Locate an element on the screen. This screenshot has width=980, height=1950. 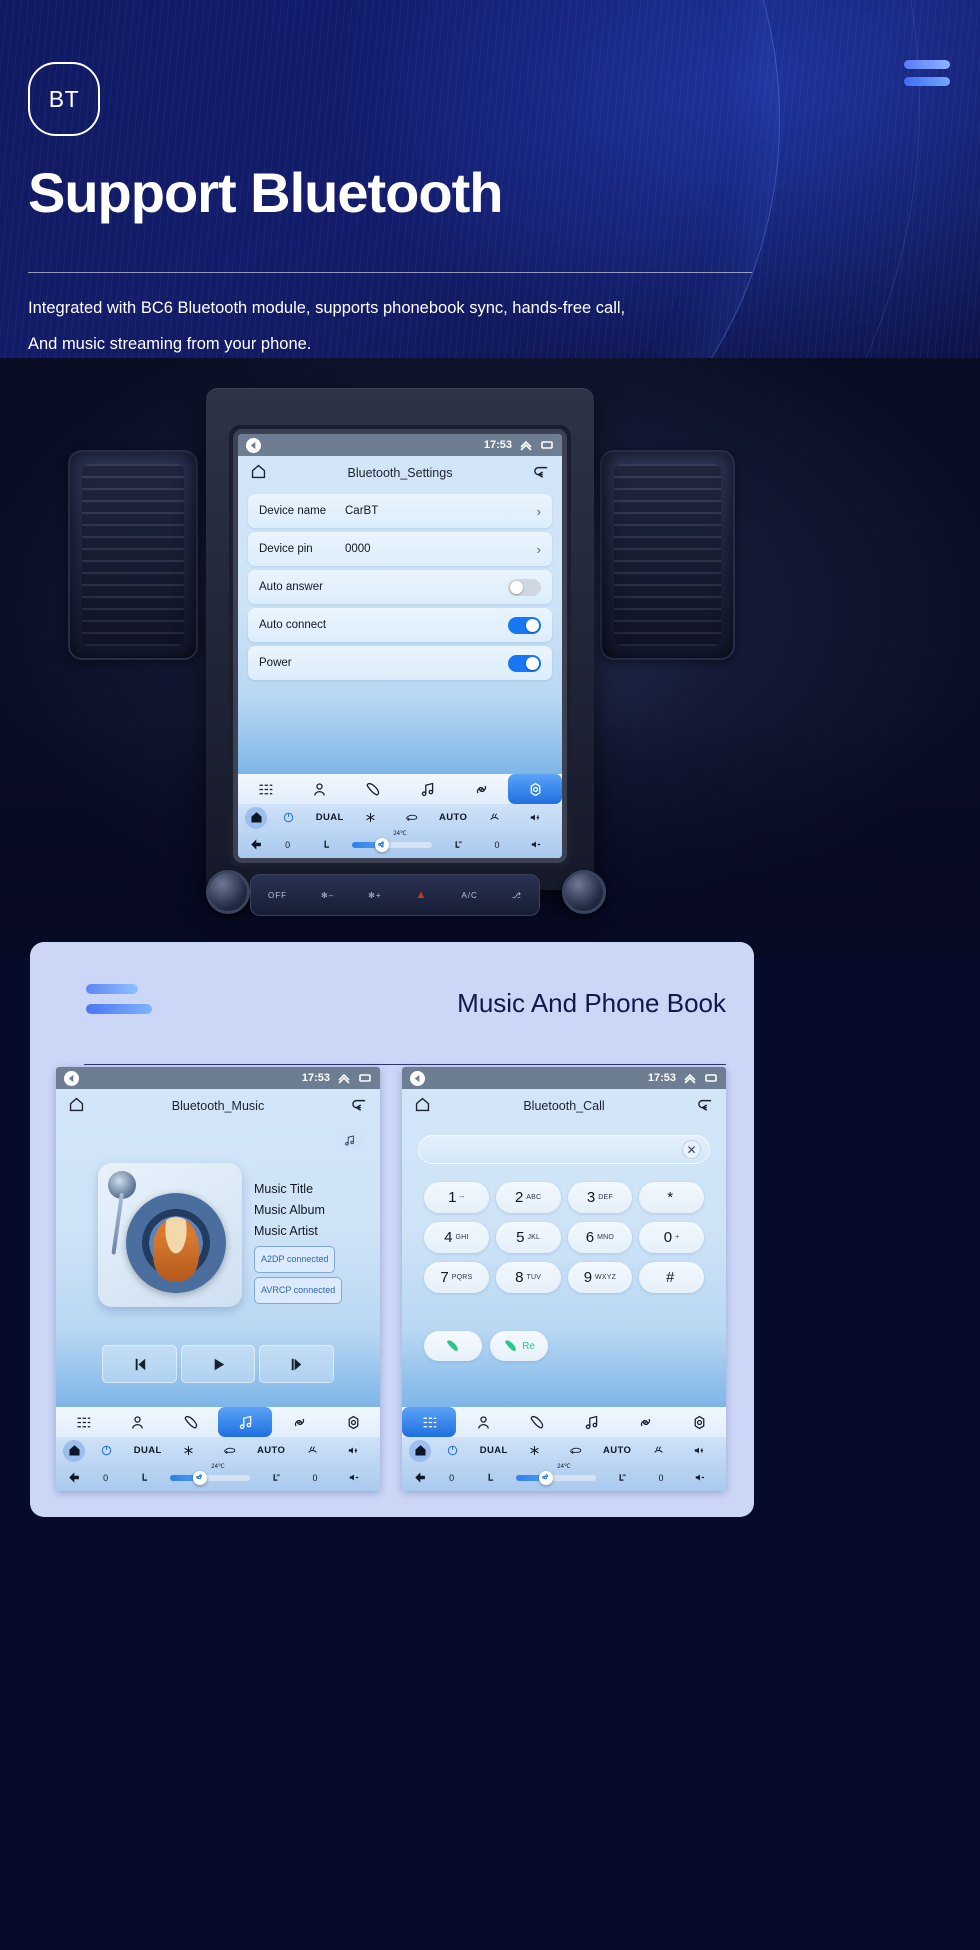
dialpad-key-hash: # is located at coordinates (671, 1277).